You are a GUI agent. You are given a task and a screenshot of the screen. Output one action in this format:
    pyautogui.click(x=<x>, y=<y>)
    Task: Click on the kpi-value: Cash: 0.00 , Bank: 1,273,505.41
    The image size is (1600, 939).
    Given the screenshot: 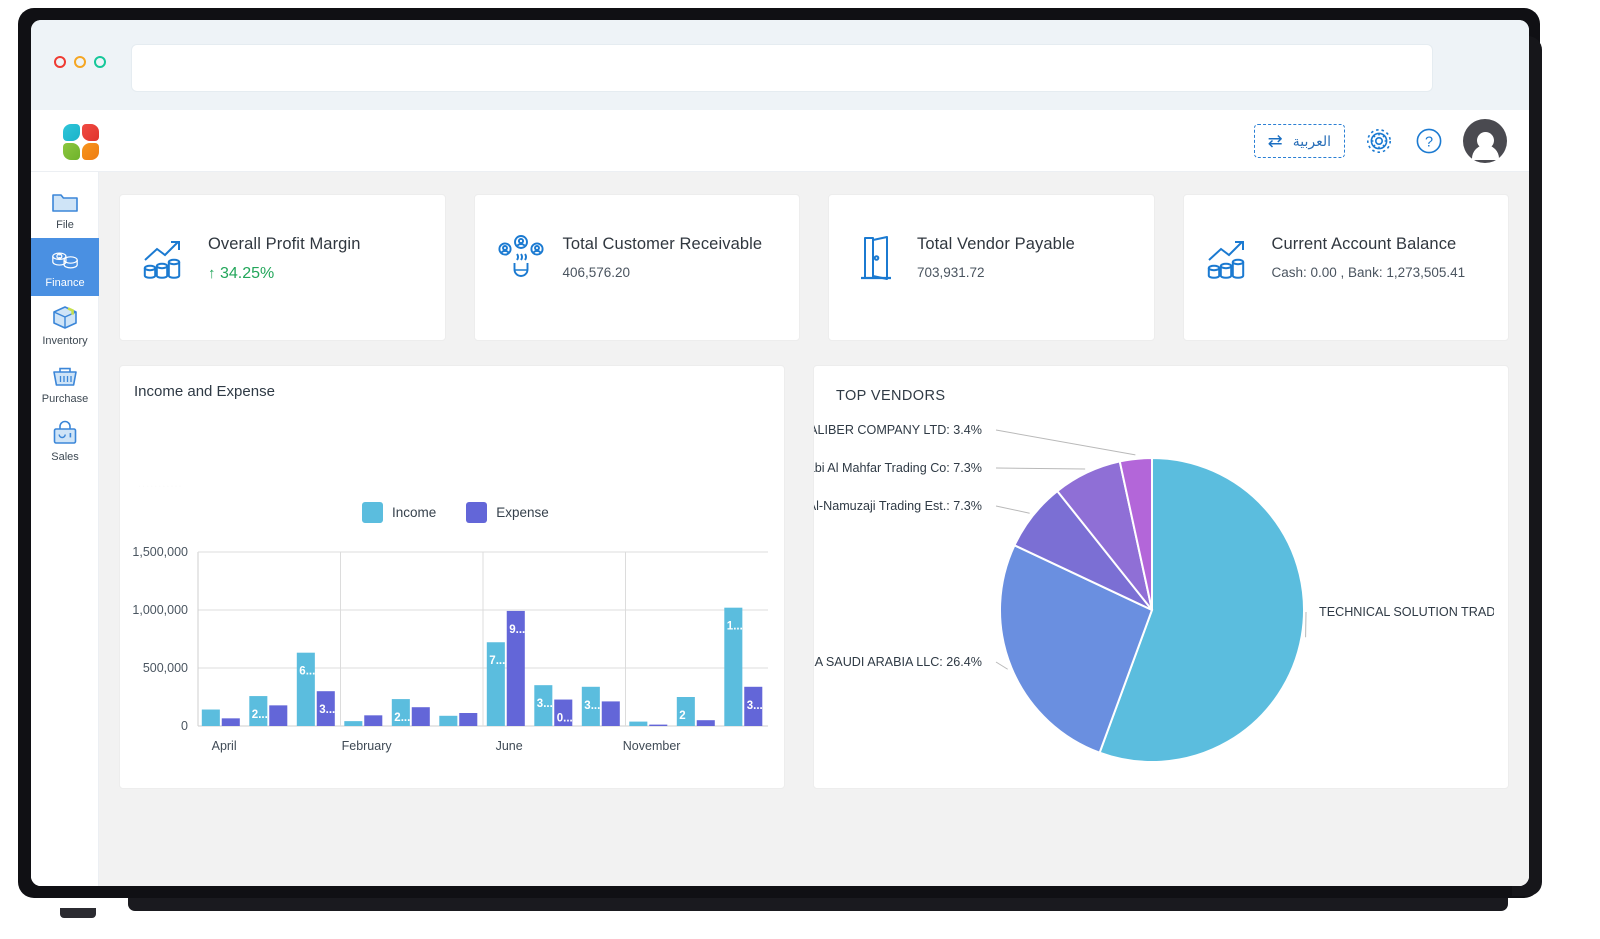 What is the action you would take?
    pyautogui.click(x=1368, y=272)
    